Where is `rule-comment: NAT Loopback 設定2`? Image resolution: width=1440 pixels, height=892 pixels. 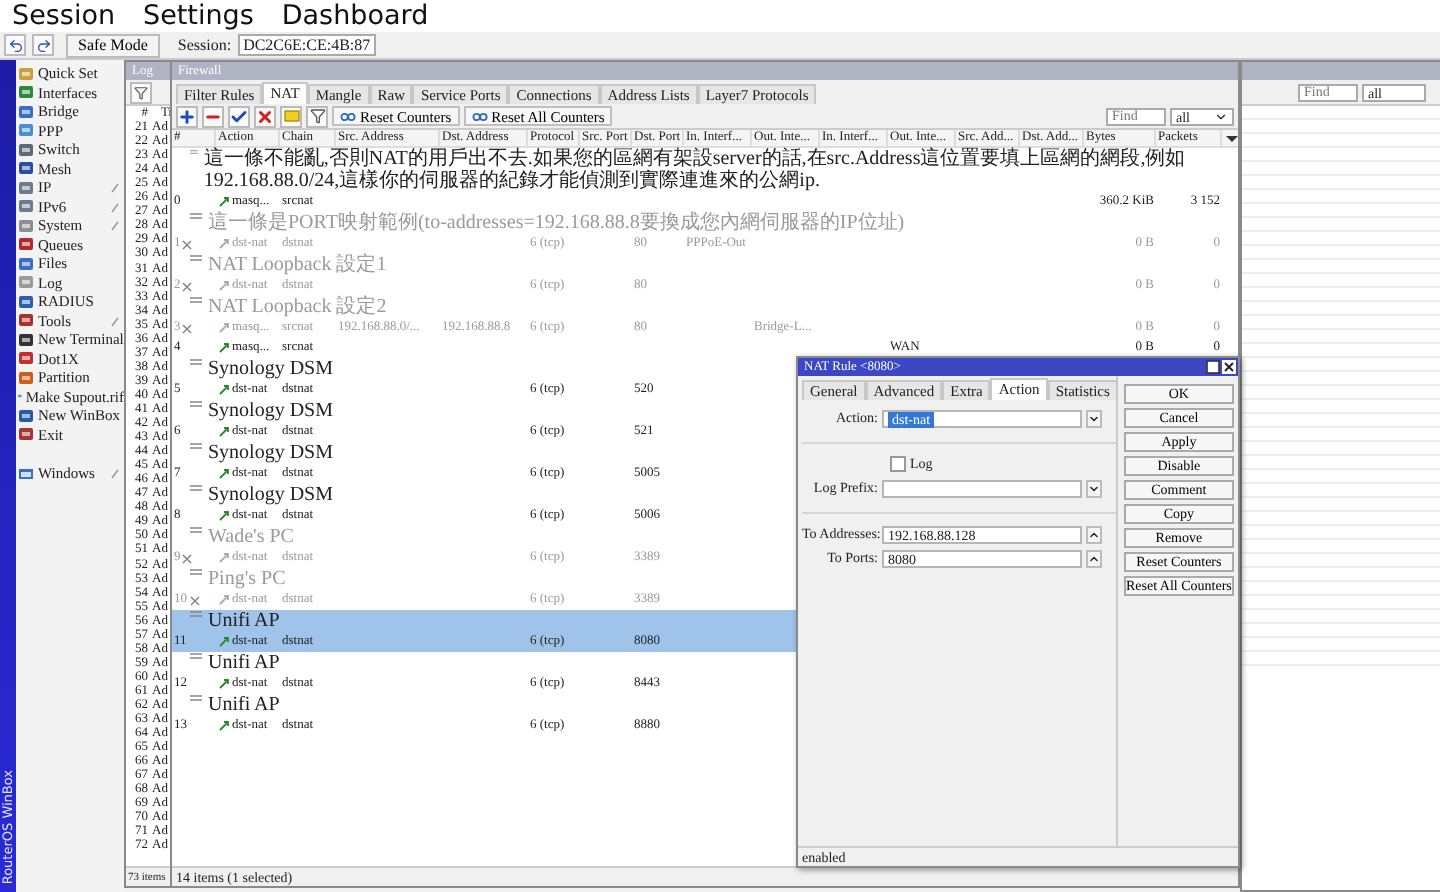 rule-comment: NAT Loopback 設定2 is located at coordinates (297, 307).